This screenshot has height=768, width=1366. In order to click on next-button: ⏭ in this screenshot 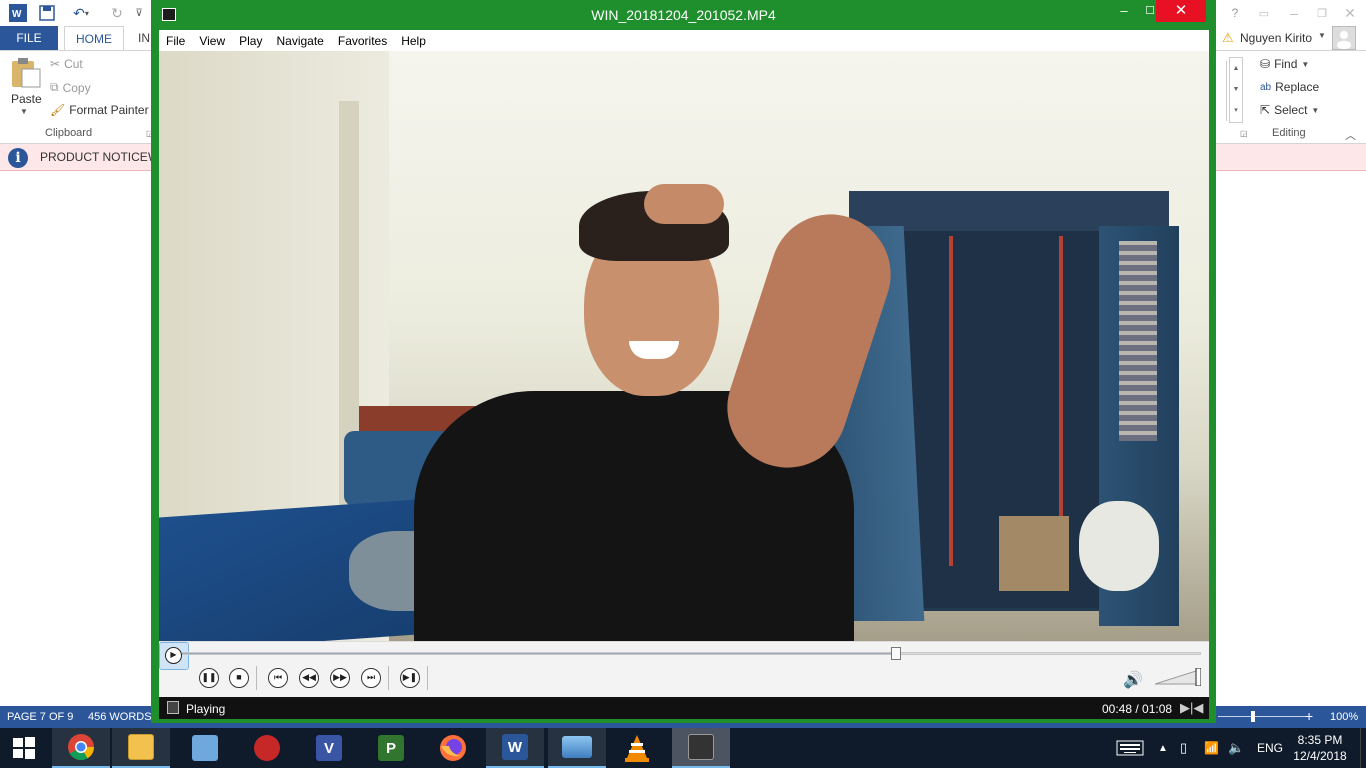, I will do `click(371, 678)`.